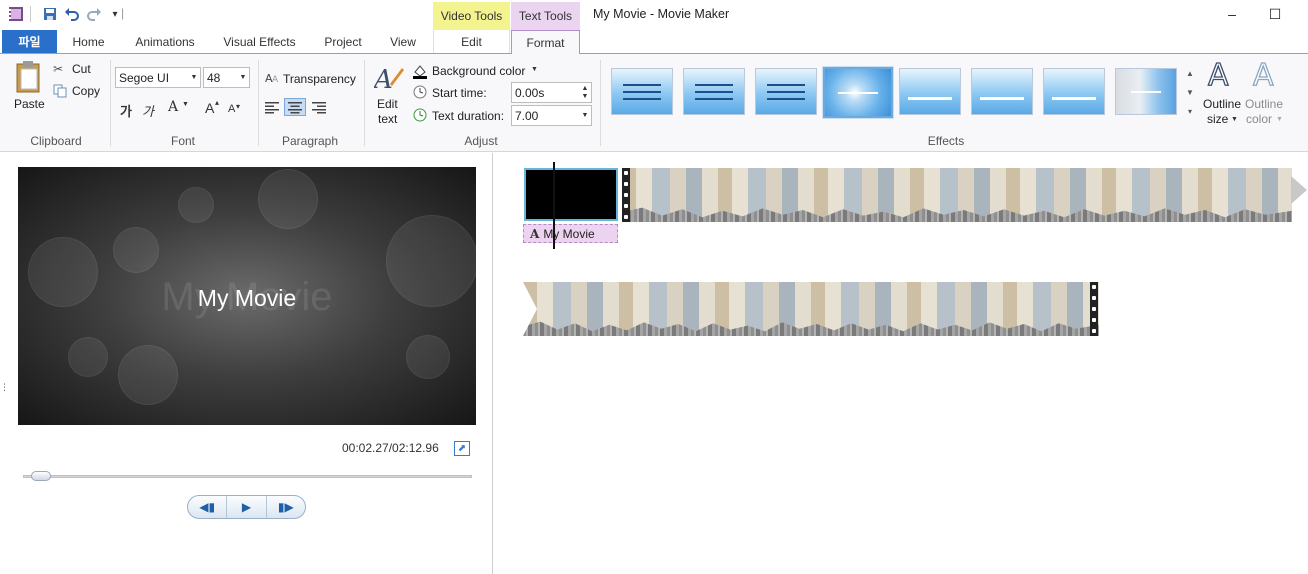 The width and height of the screenshot is (1308, 574). What do you see at coordinates (214, 77) in the screenshot?
I see `font-size-value: 48` at bounding box center [214, 77].